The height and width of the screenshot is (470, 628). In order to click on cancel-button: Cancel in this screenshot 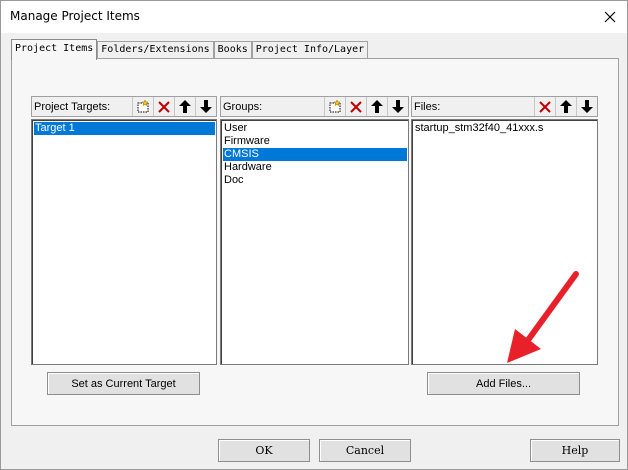, I will do `click(365, 450)`.